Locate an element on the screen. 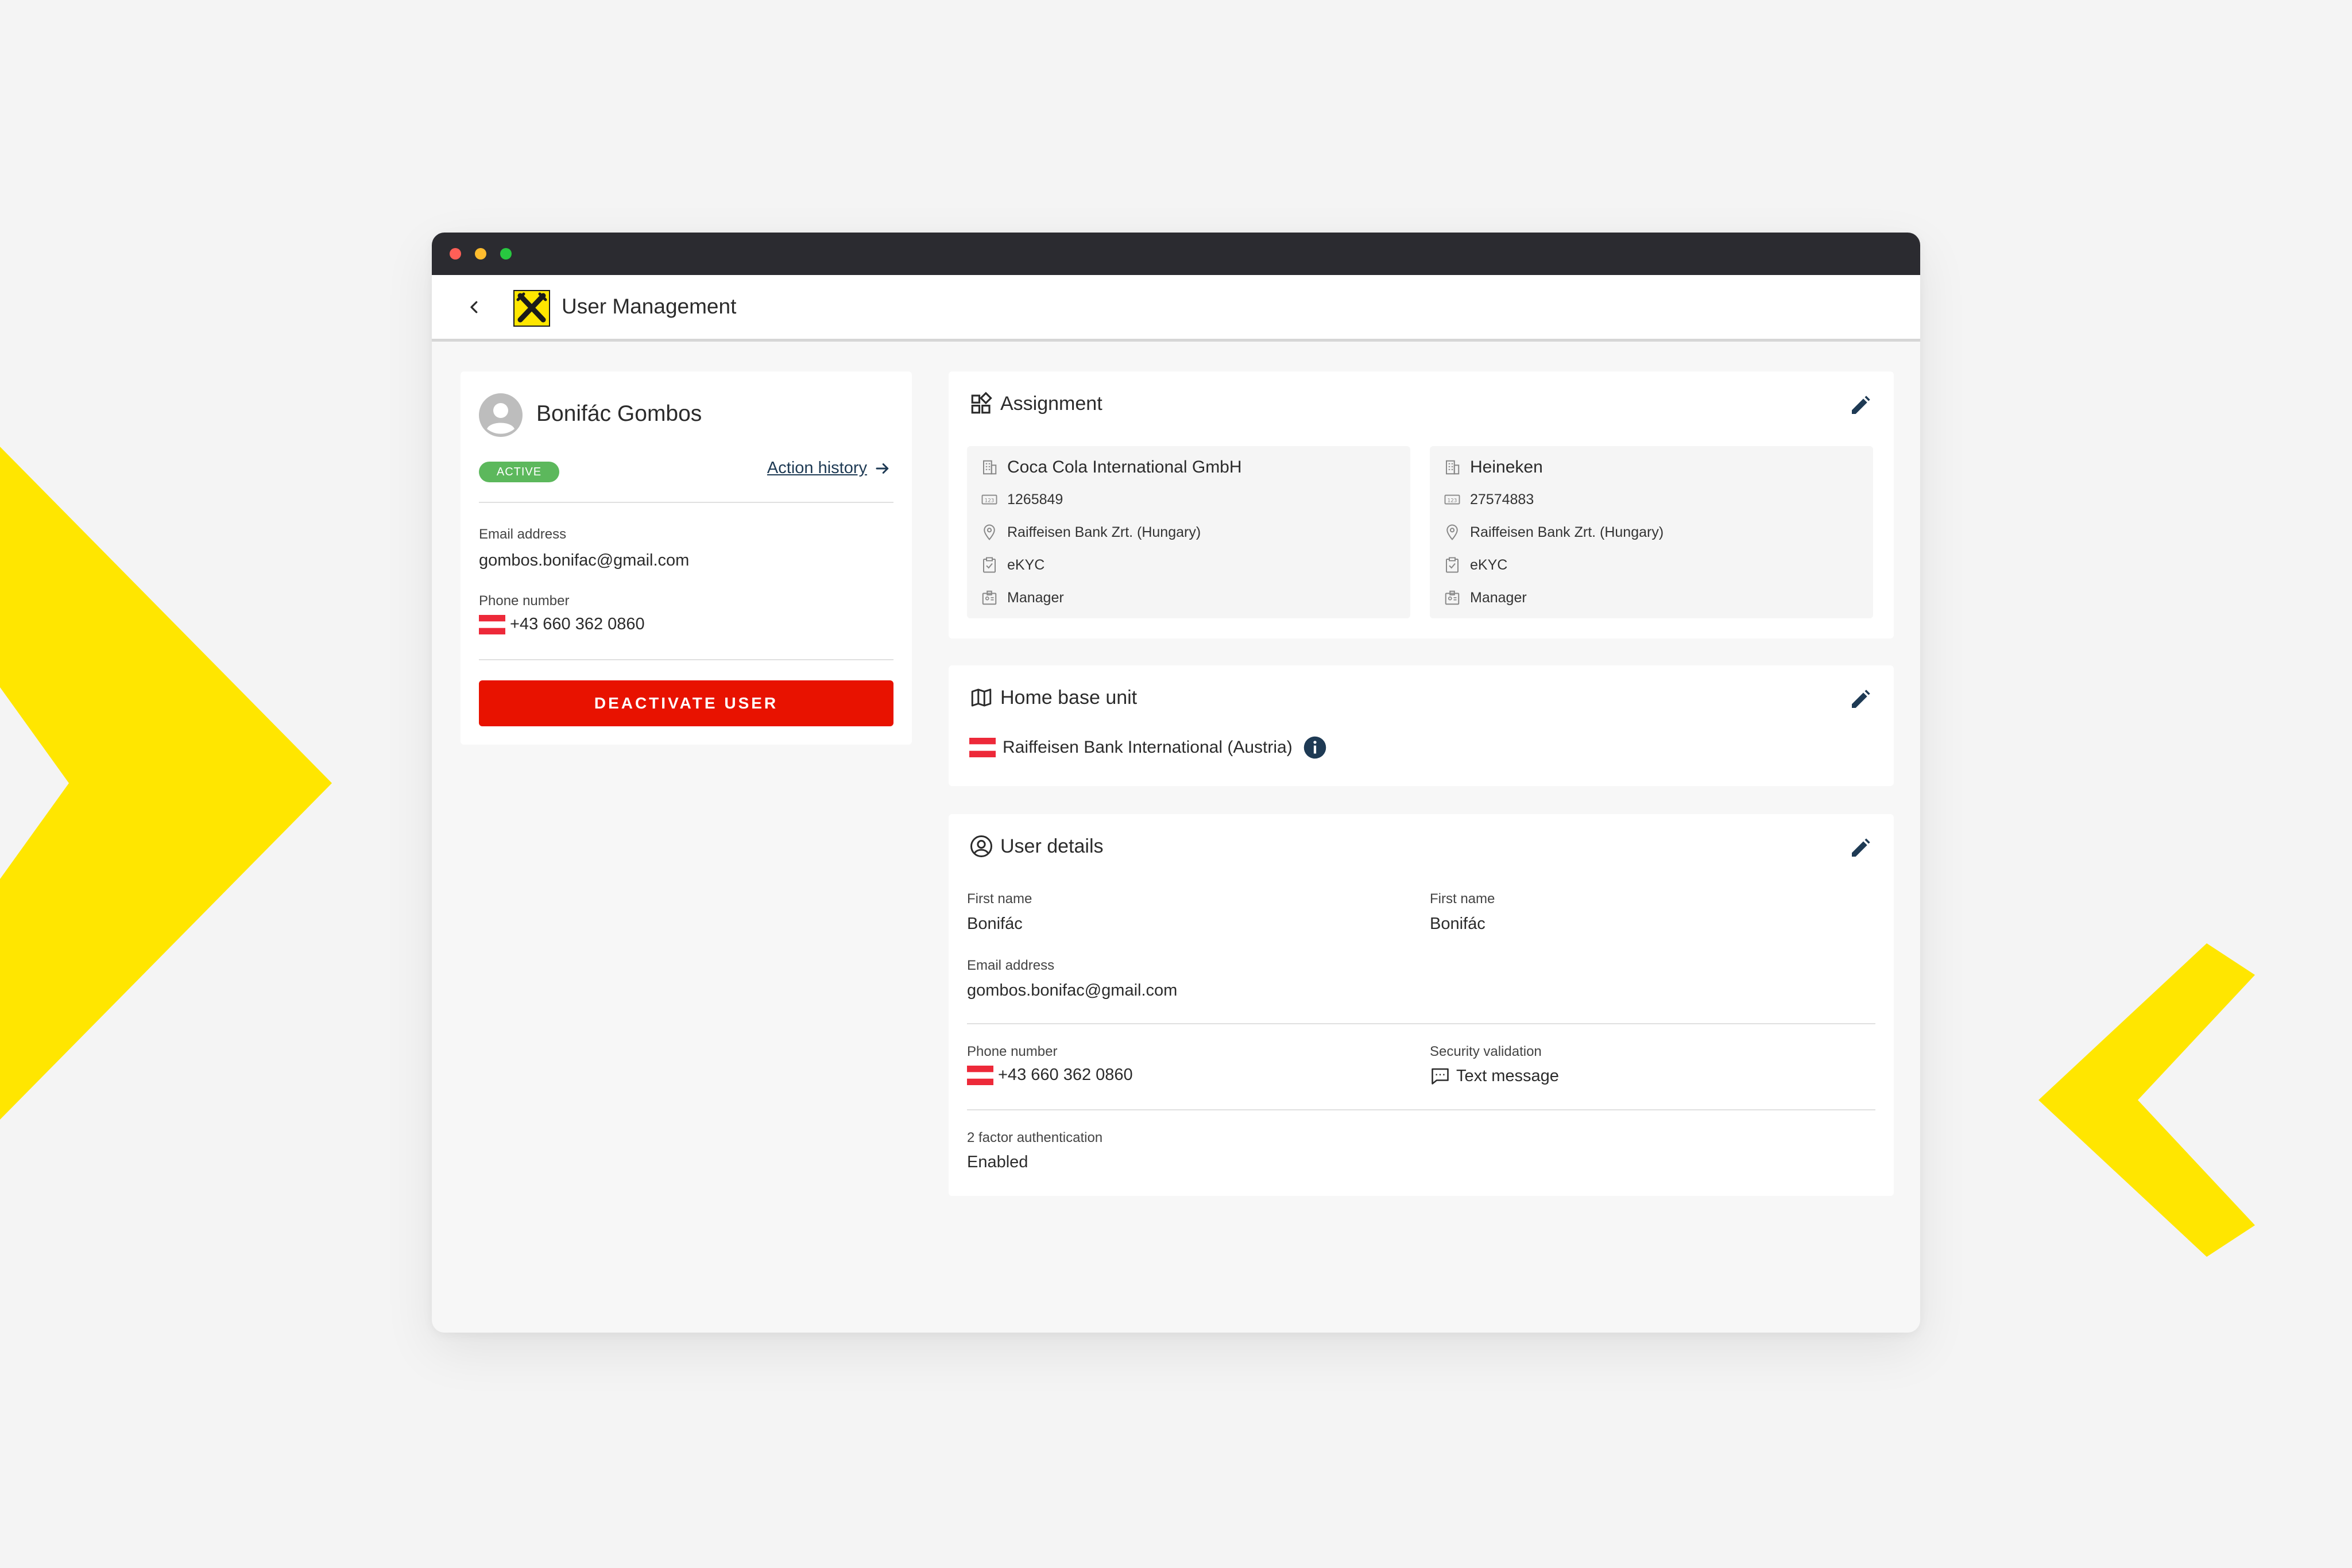  first-name-value: Bonifác is located at coordinates (995, 924).